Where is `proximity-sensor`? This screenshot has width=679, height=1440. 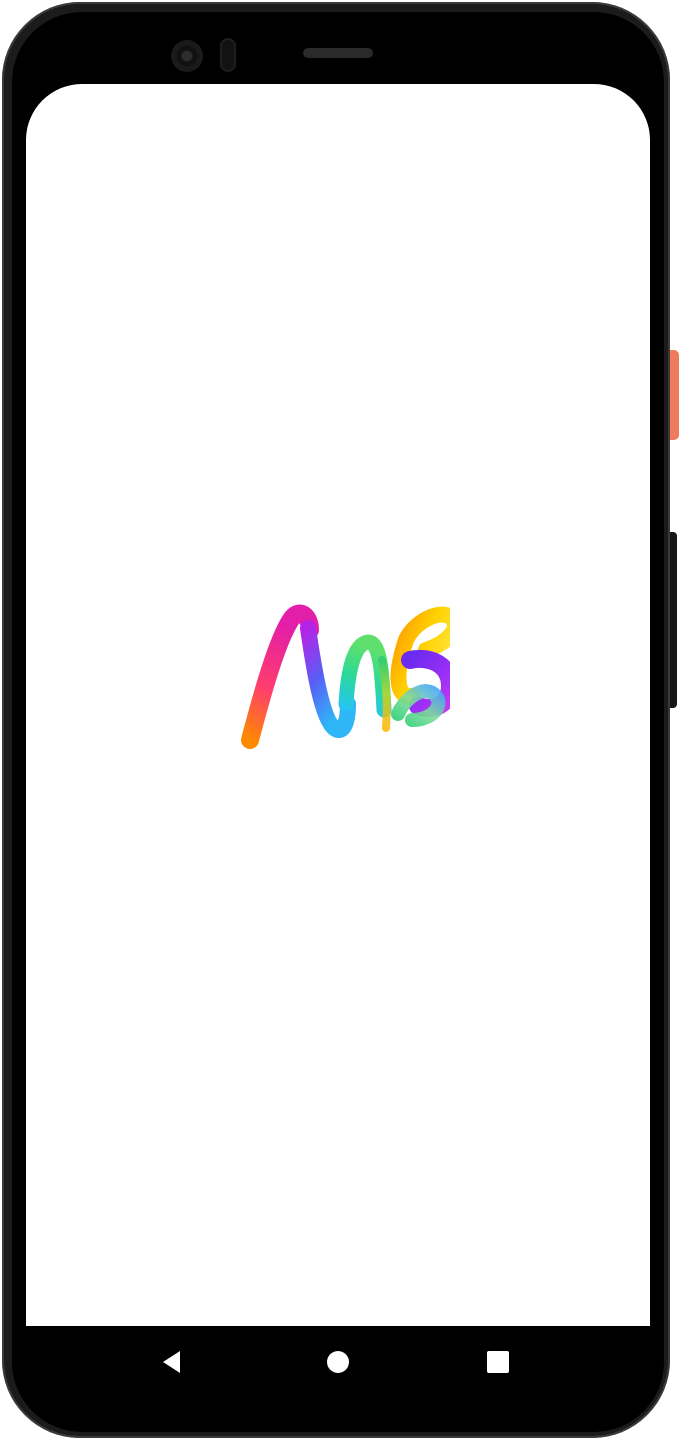
proximity-sensor is located at coordinates (228, 55).